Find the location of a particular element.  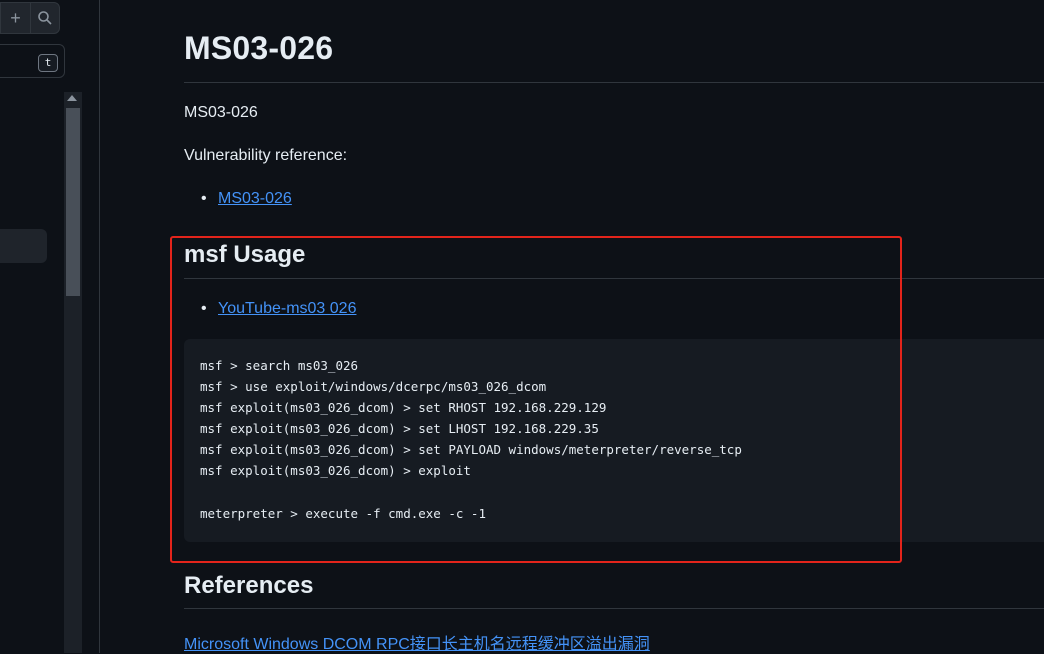

intro-text: MS03-026 is located at coordinates (221, 112).